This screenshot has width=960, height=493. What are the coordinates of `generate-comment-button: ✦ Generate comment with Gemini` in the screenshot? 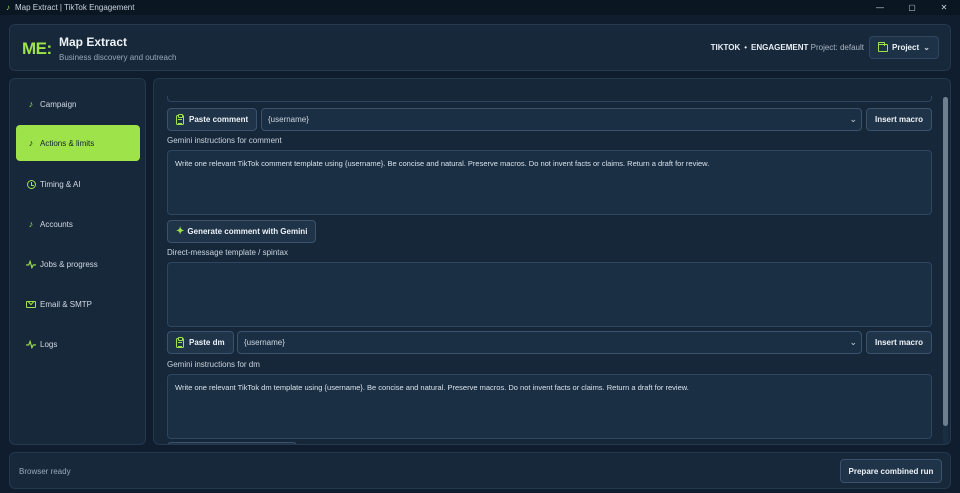 It's located at (242, 231).